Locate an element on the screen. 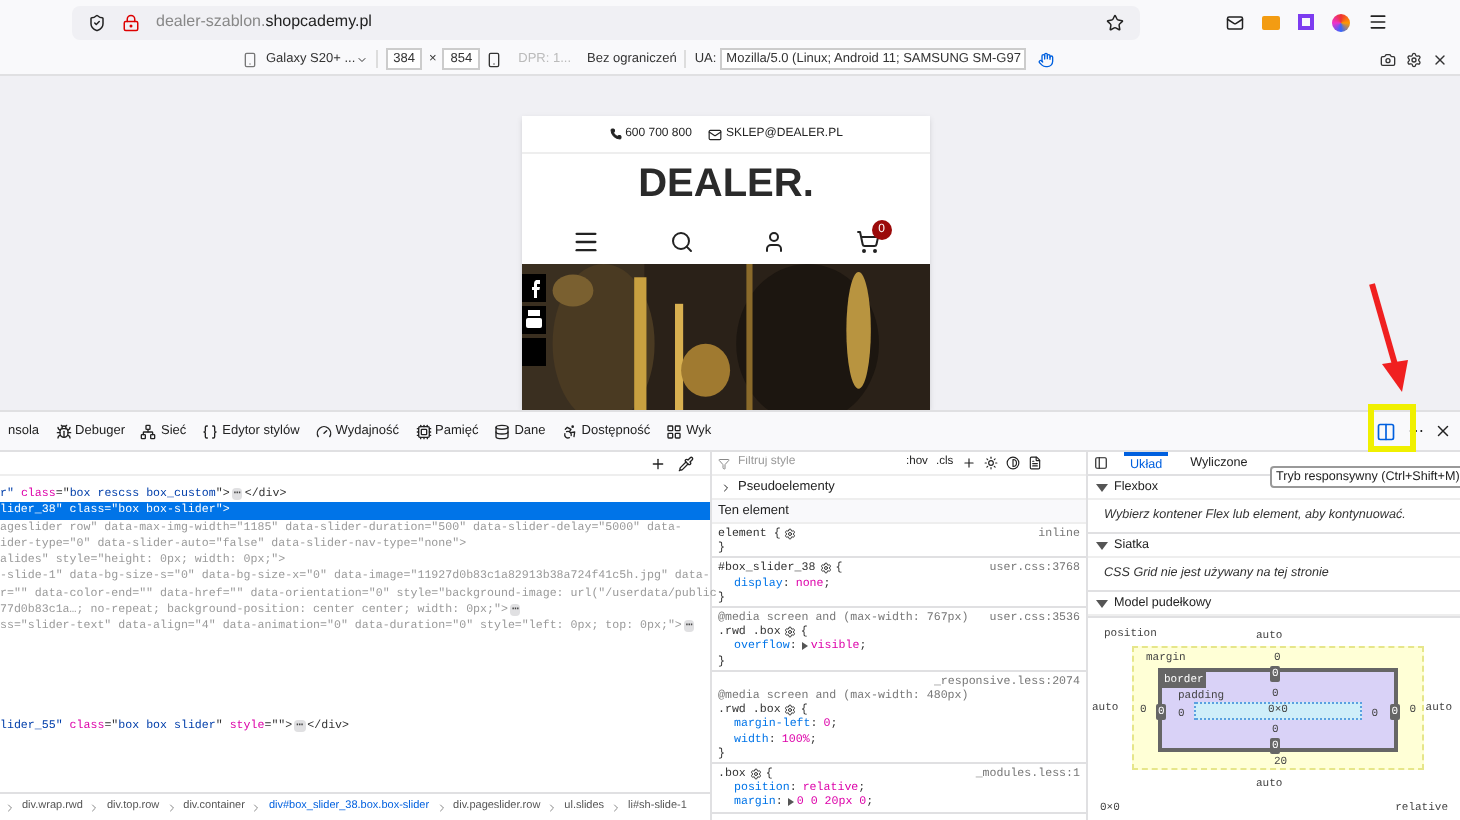 Image resolution: width=1460 pixels, height=820 pixels. responsive-mode-icon is located at coordinates (1386, 431).